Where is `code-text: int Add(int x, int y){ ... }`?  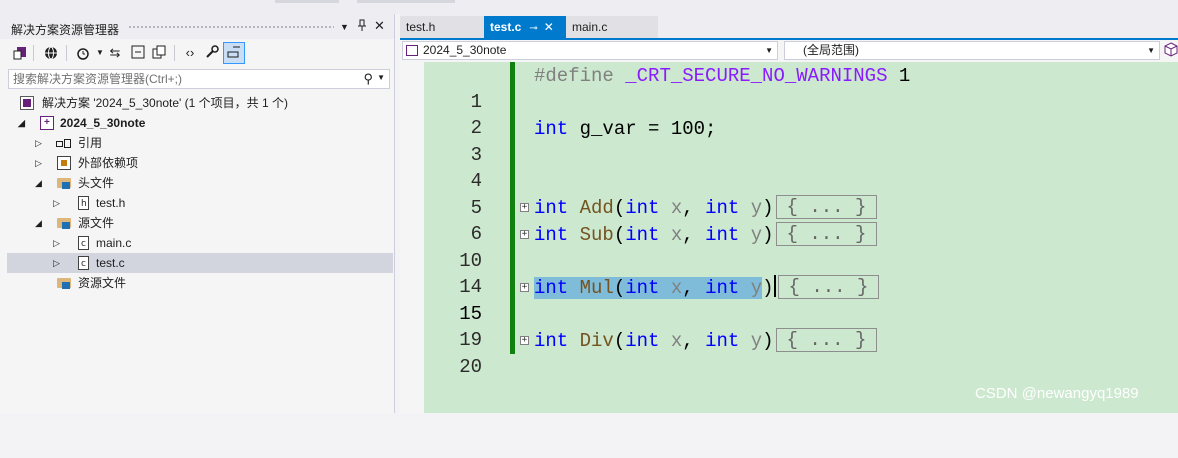 code-text: int Add(int x, int y){ ... } is located at coordinates (706, 208).